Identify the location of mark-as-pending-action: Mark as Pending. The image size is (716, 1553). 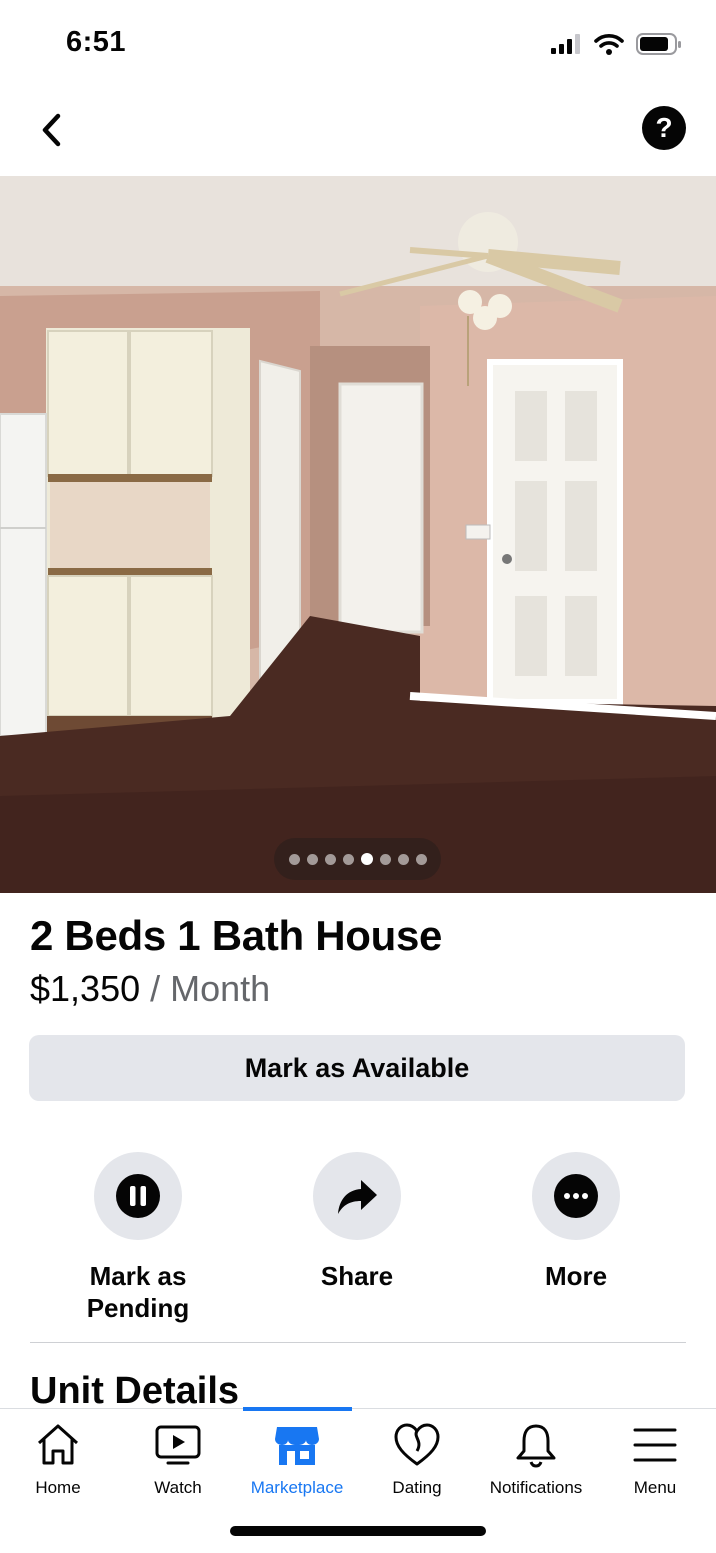
(138, 1238).